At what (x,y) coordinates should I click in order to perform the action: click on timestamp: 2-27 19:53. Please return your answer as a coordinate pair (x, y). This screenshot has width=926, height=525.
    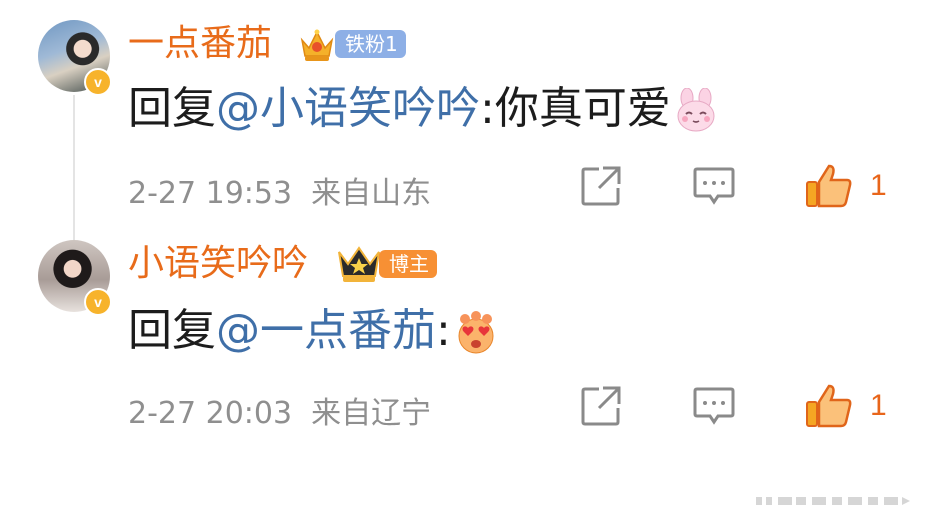
    Looking at the image, I should click on (210, 193).